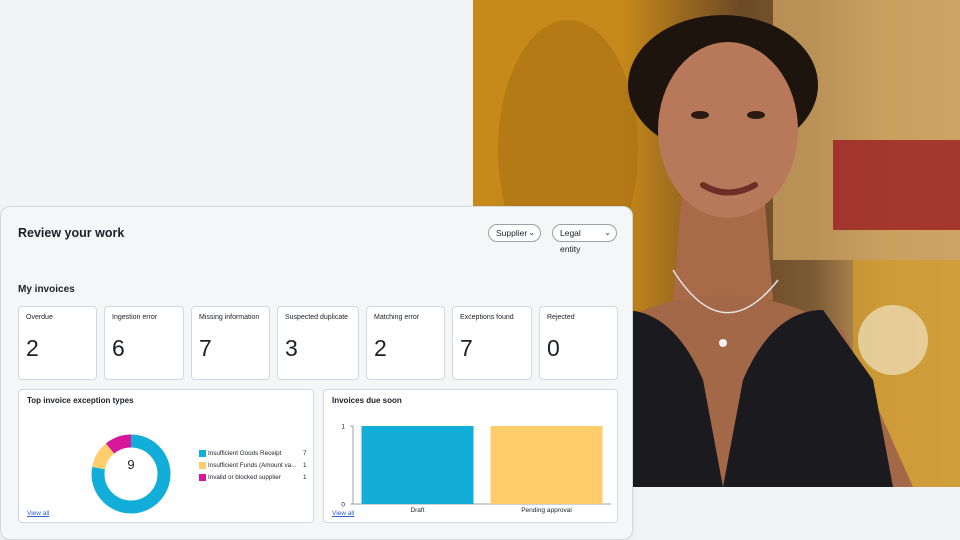  I want to click on tile-label: Exceptions found, so click(487, 317).